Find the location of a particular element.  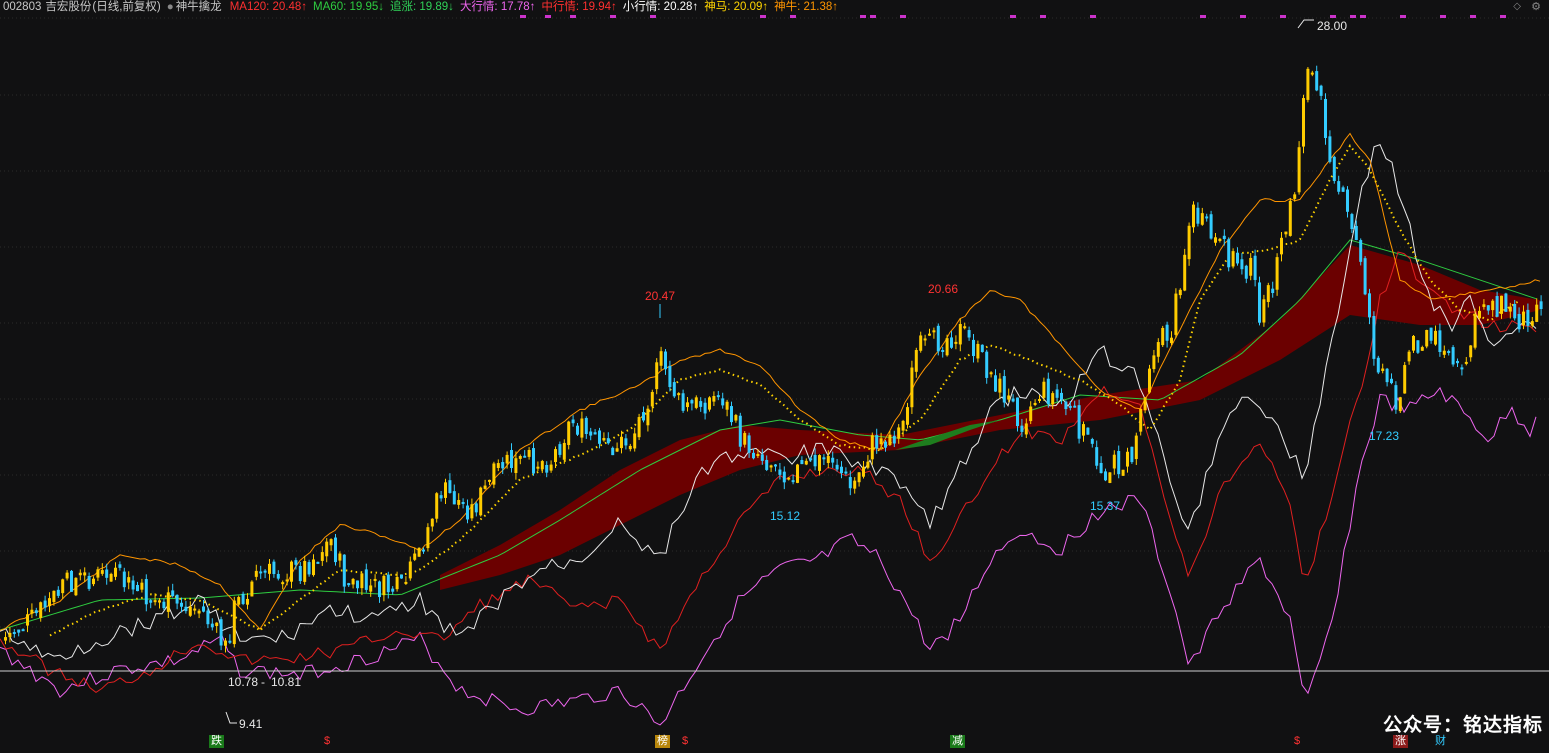

diamond-icon: ◇ is located at coordinates (1517, 7).